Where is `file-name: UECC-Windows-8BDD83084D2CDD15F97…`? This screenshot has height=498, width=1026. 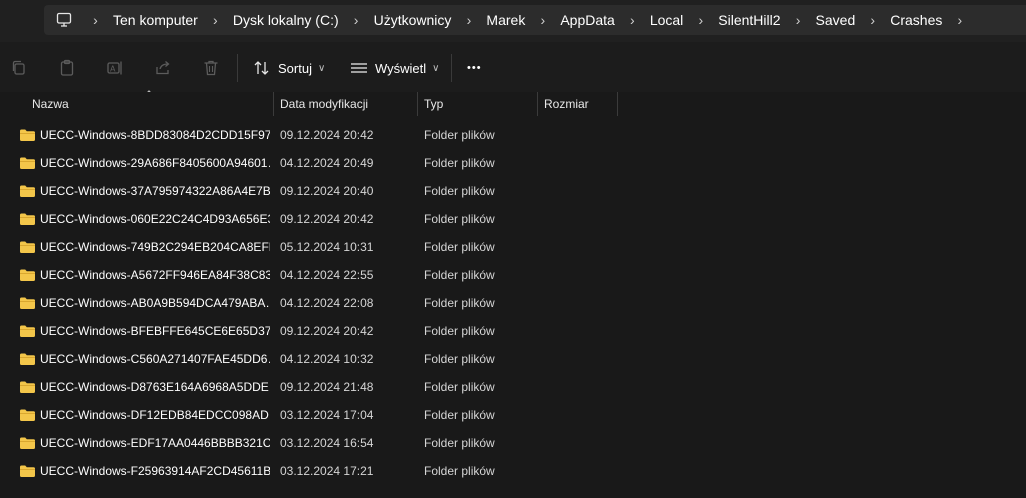
file-name: UECC-Windows-8BDD83084D2CDD15F97… is located at coordinates (155, 135).